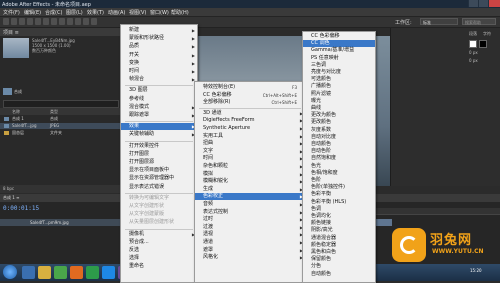  What do you see at coordinates (339, 86) in the screenshot?
I see `menu-item: 广播颜色` at bounding box center [339, 86].